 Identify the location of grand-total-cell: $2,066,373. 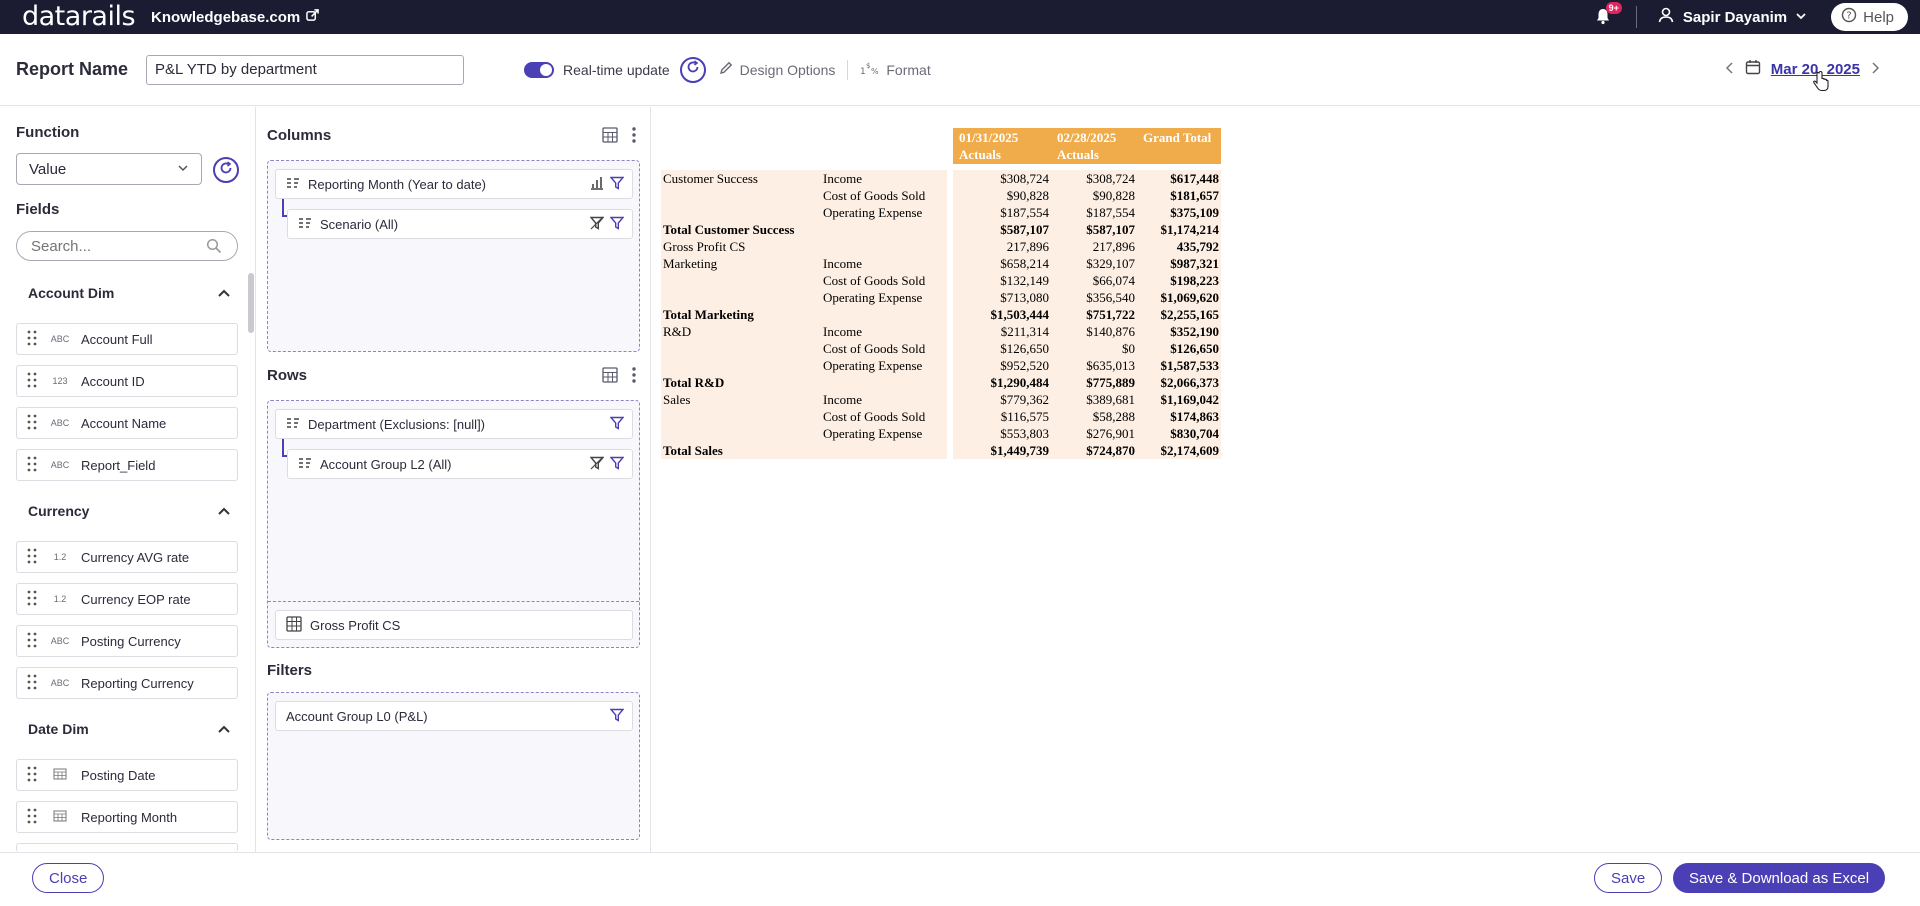
(1179, 382).